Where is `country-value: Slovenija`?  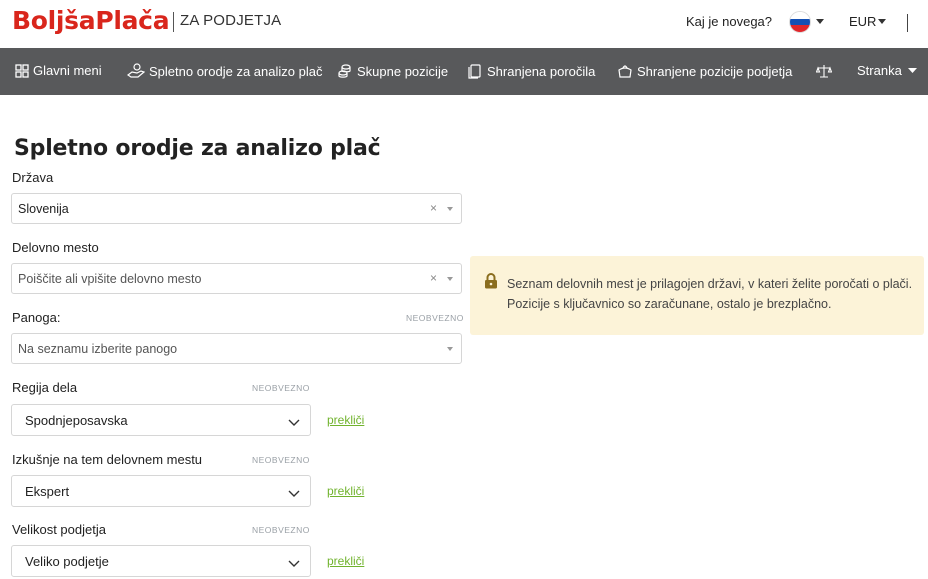 country-value: Slovenija is located at coordinates (43, 209).